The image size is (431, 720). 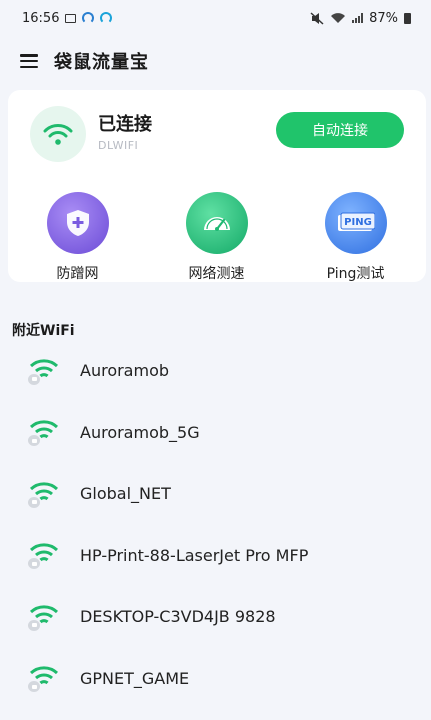 I want to click on wifi-name: HP-Print-88-LaserJet Pro MFP, so click(x=194, y=555).